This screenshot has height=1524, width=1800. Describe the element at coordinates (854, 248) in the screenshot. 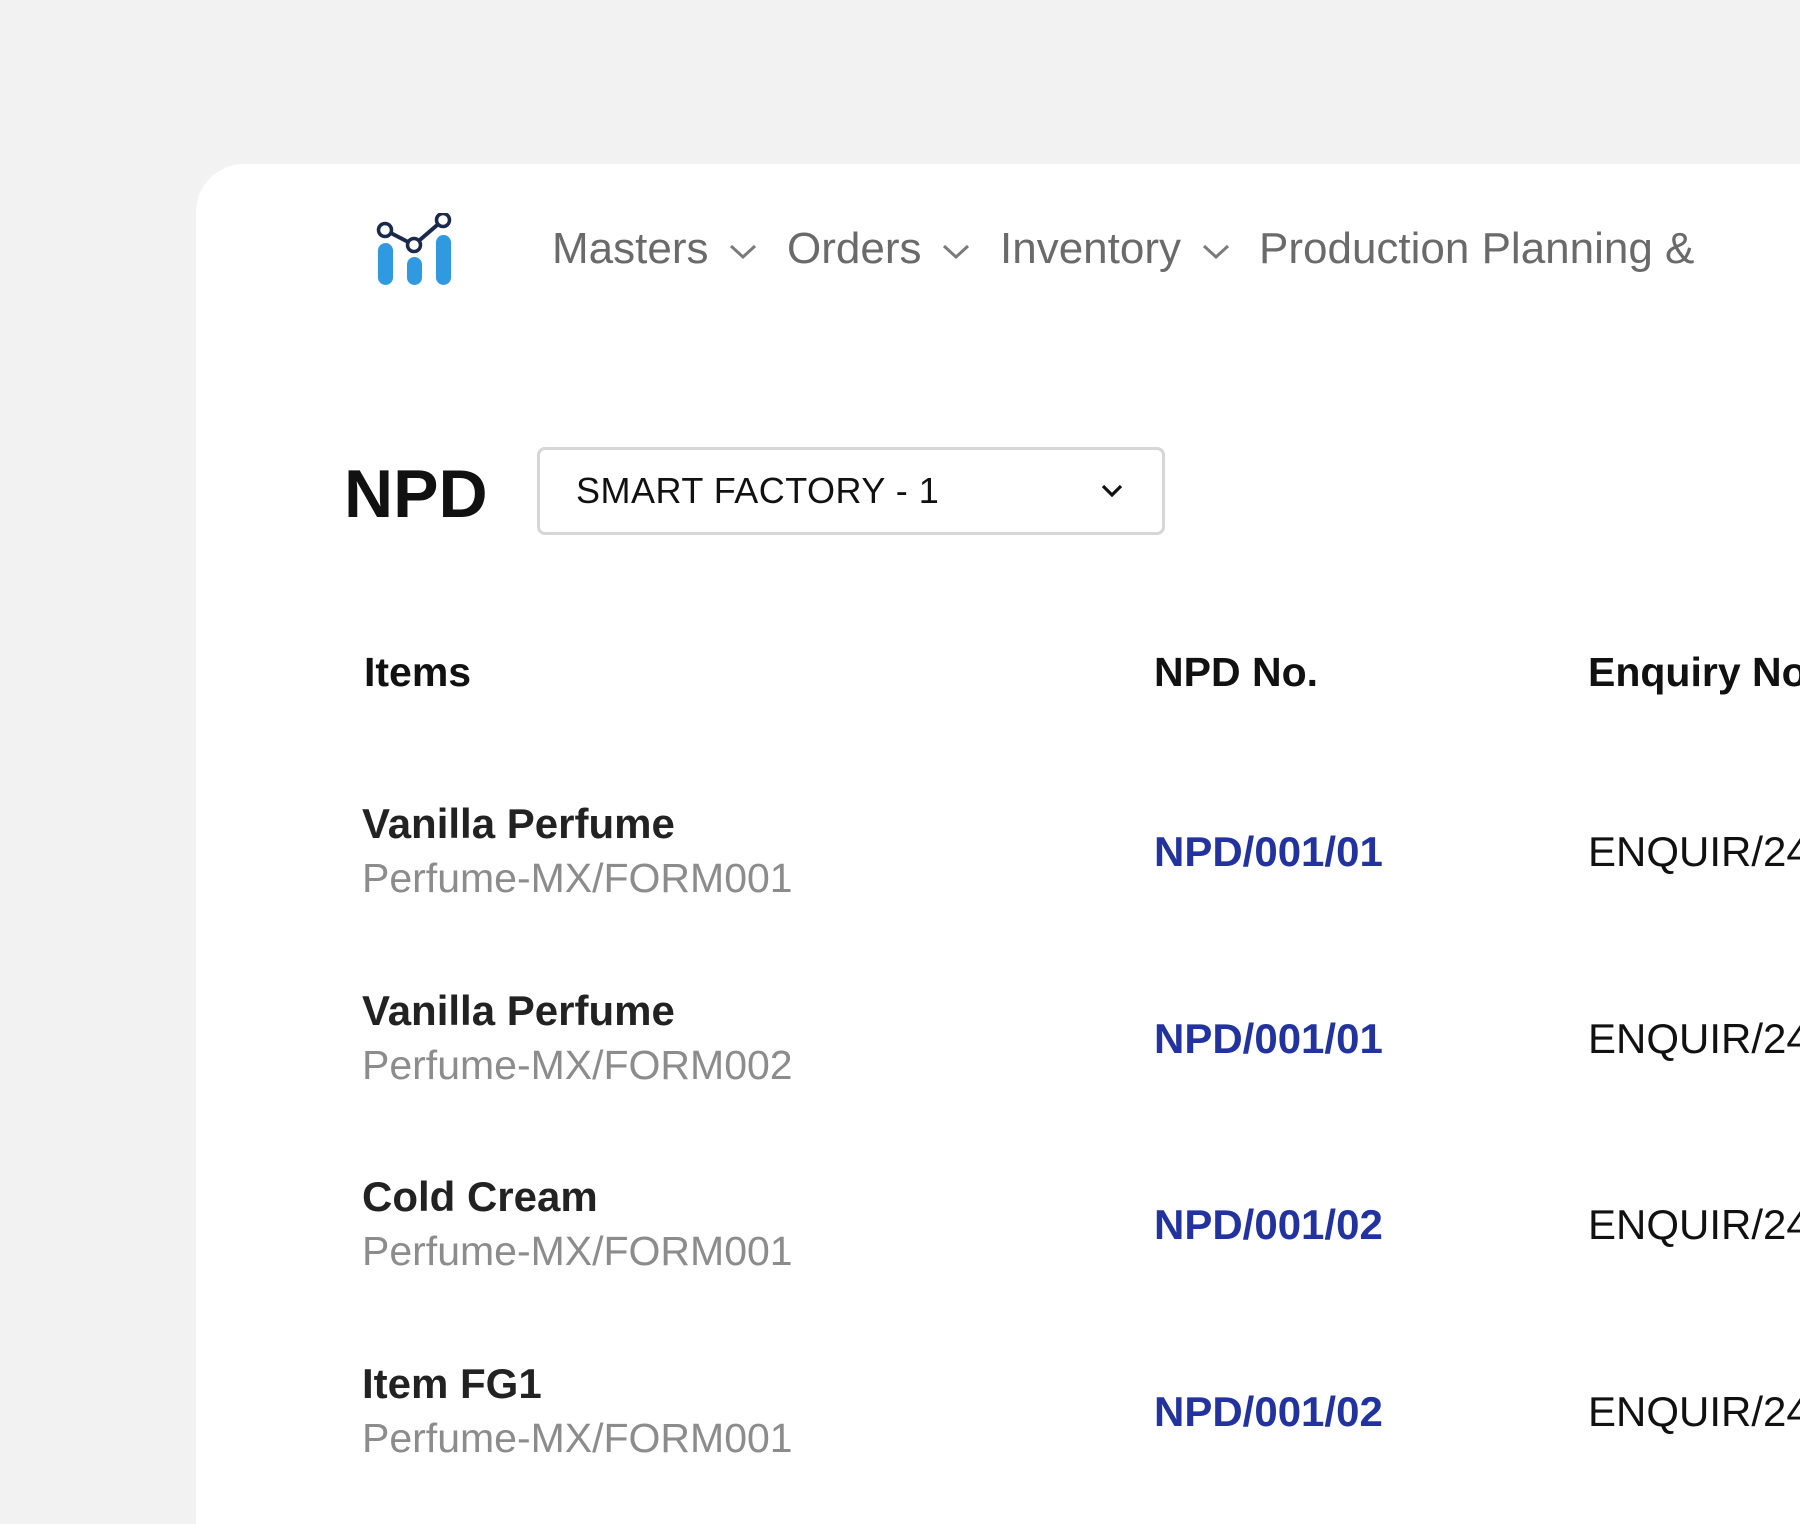

I see `nav-orders-label: Orders` at that location.